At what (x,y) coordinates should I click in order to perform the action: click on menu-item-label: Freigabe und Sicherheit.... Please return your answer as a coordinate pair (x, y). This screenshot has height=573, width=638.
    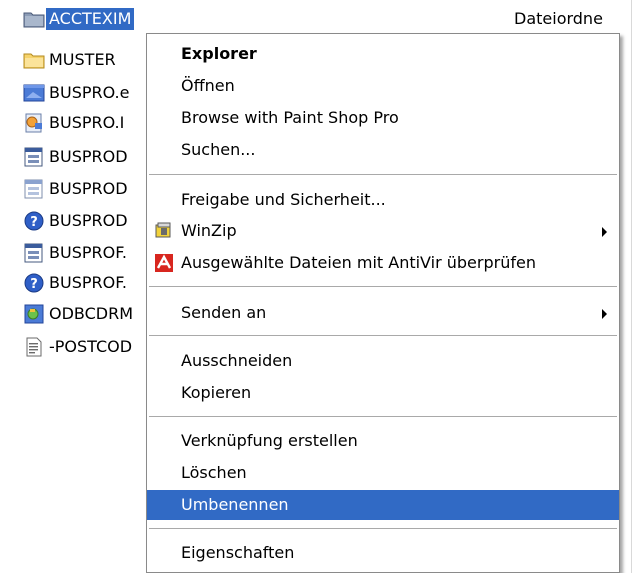
    Looking at the image, I should click on (283, 199).